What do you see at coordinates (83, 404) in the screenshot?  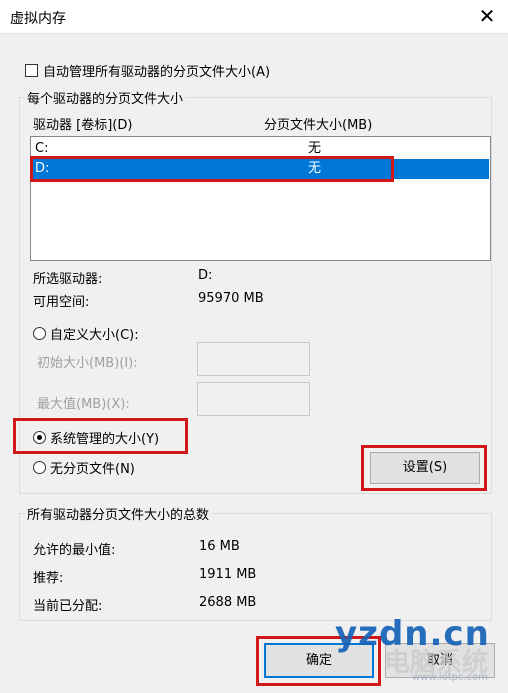 I see `max-size-label: 最大值(MB)(X):` at bounding box center [83, 404].